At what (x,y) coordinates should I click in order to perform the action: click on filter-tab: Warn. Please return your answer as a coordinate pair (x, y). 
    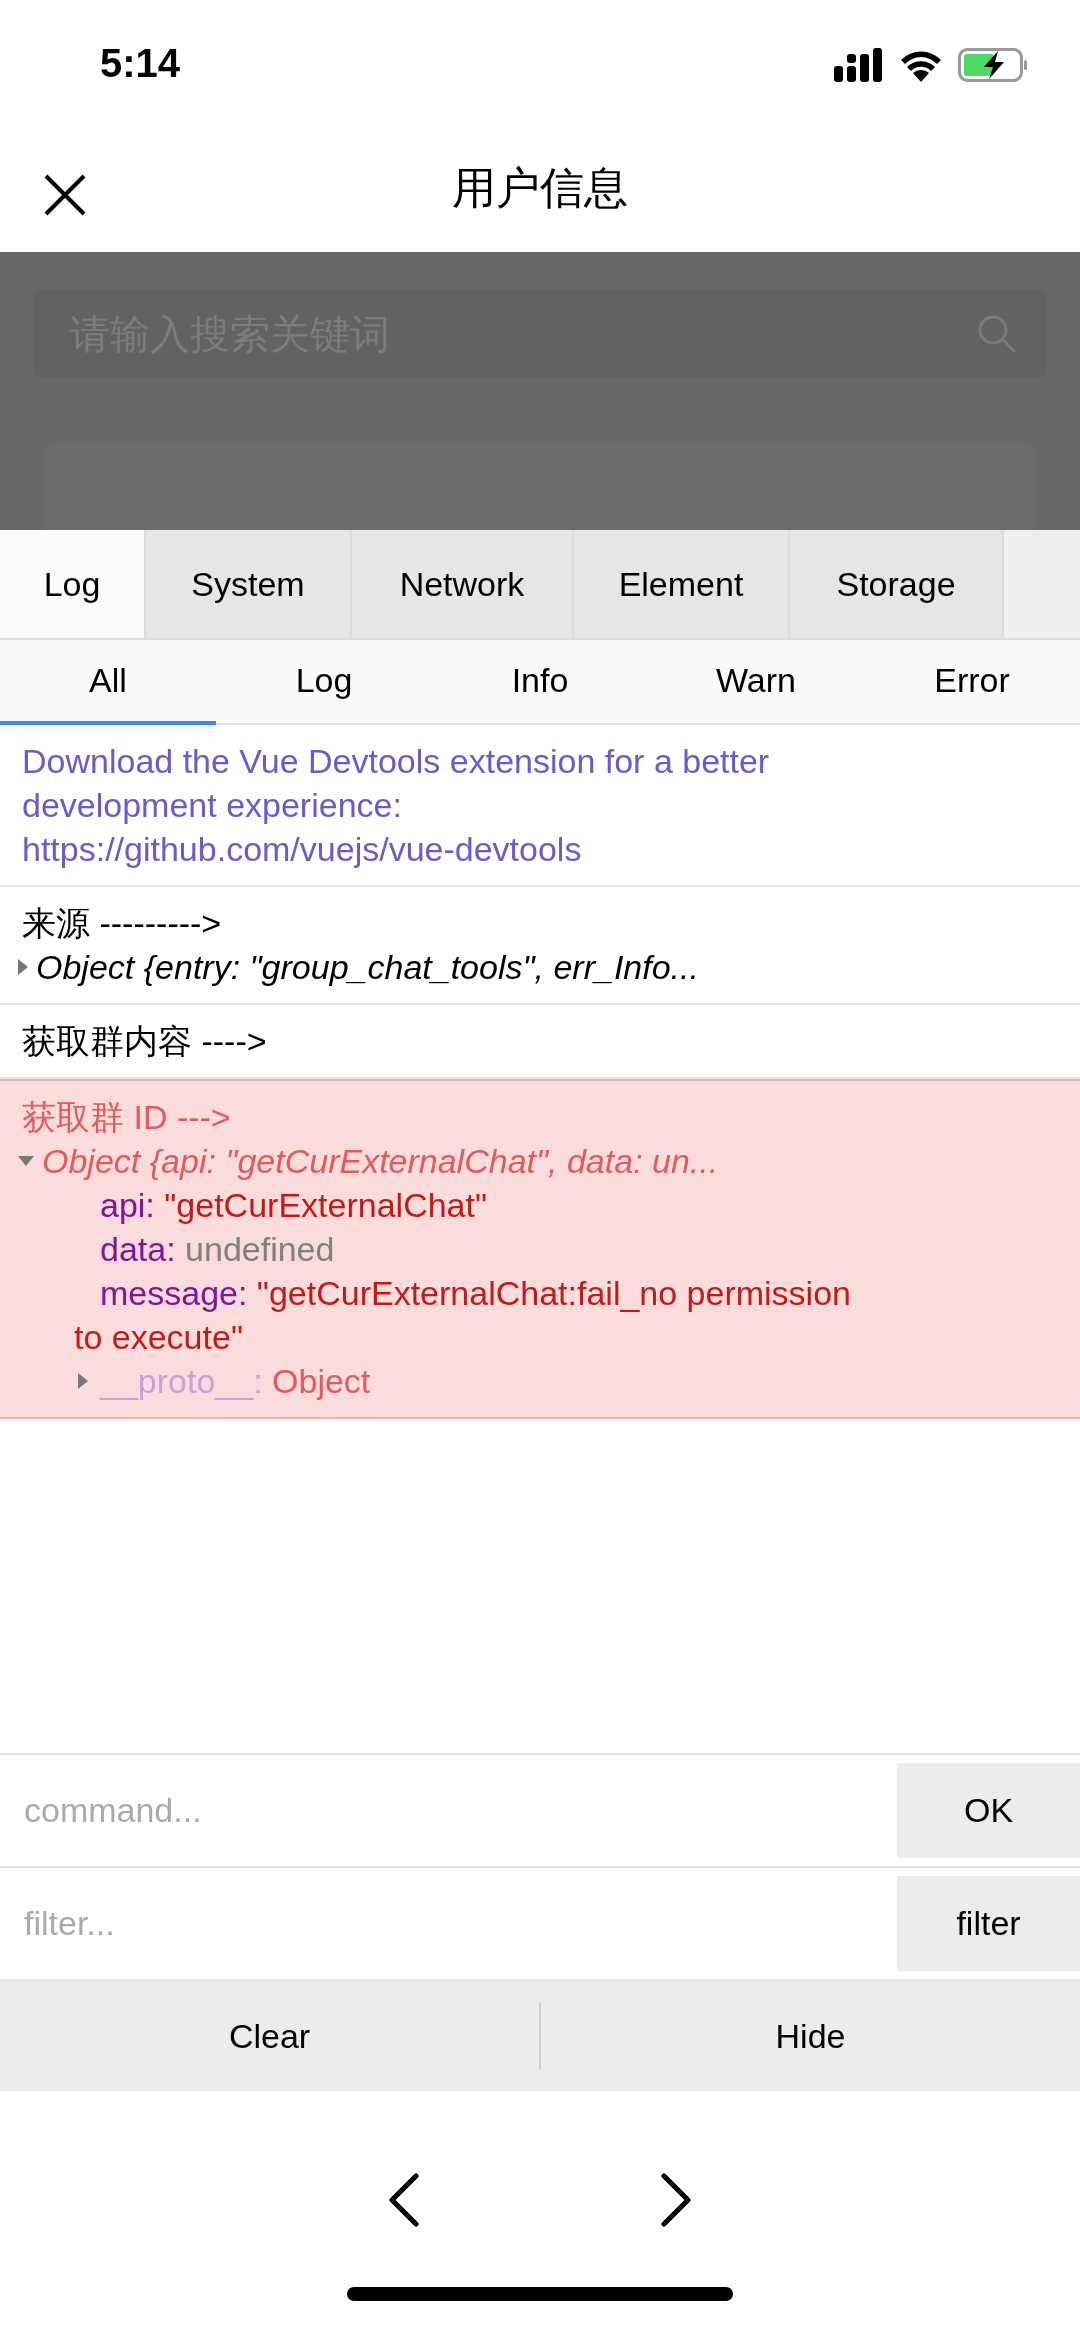
    Looking at the image, I should click on (756, 682).